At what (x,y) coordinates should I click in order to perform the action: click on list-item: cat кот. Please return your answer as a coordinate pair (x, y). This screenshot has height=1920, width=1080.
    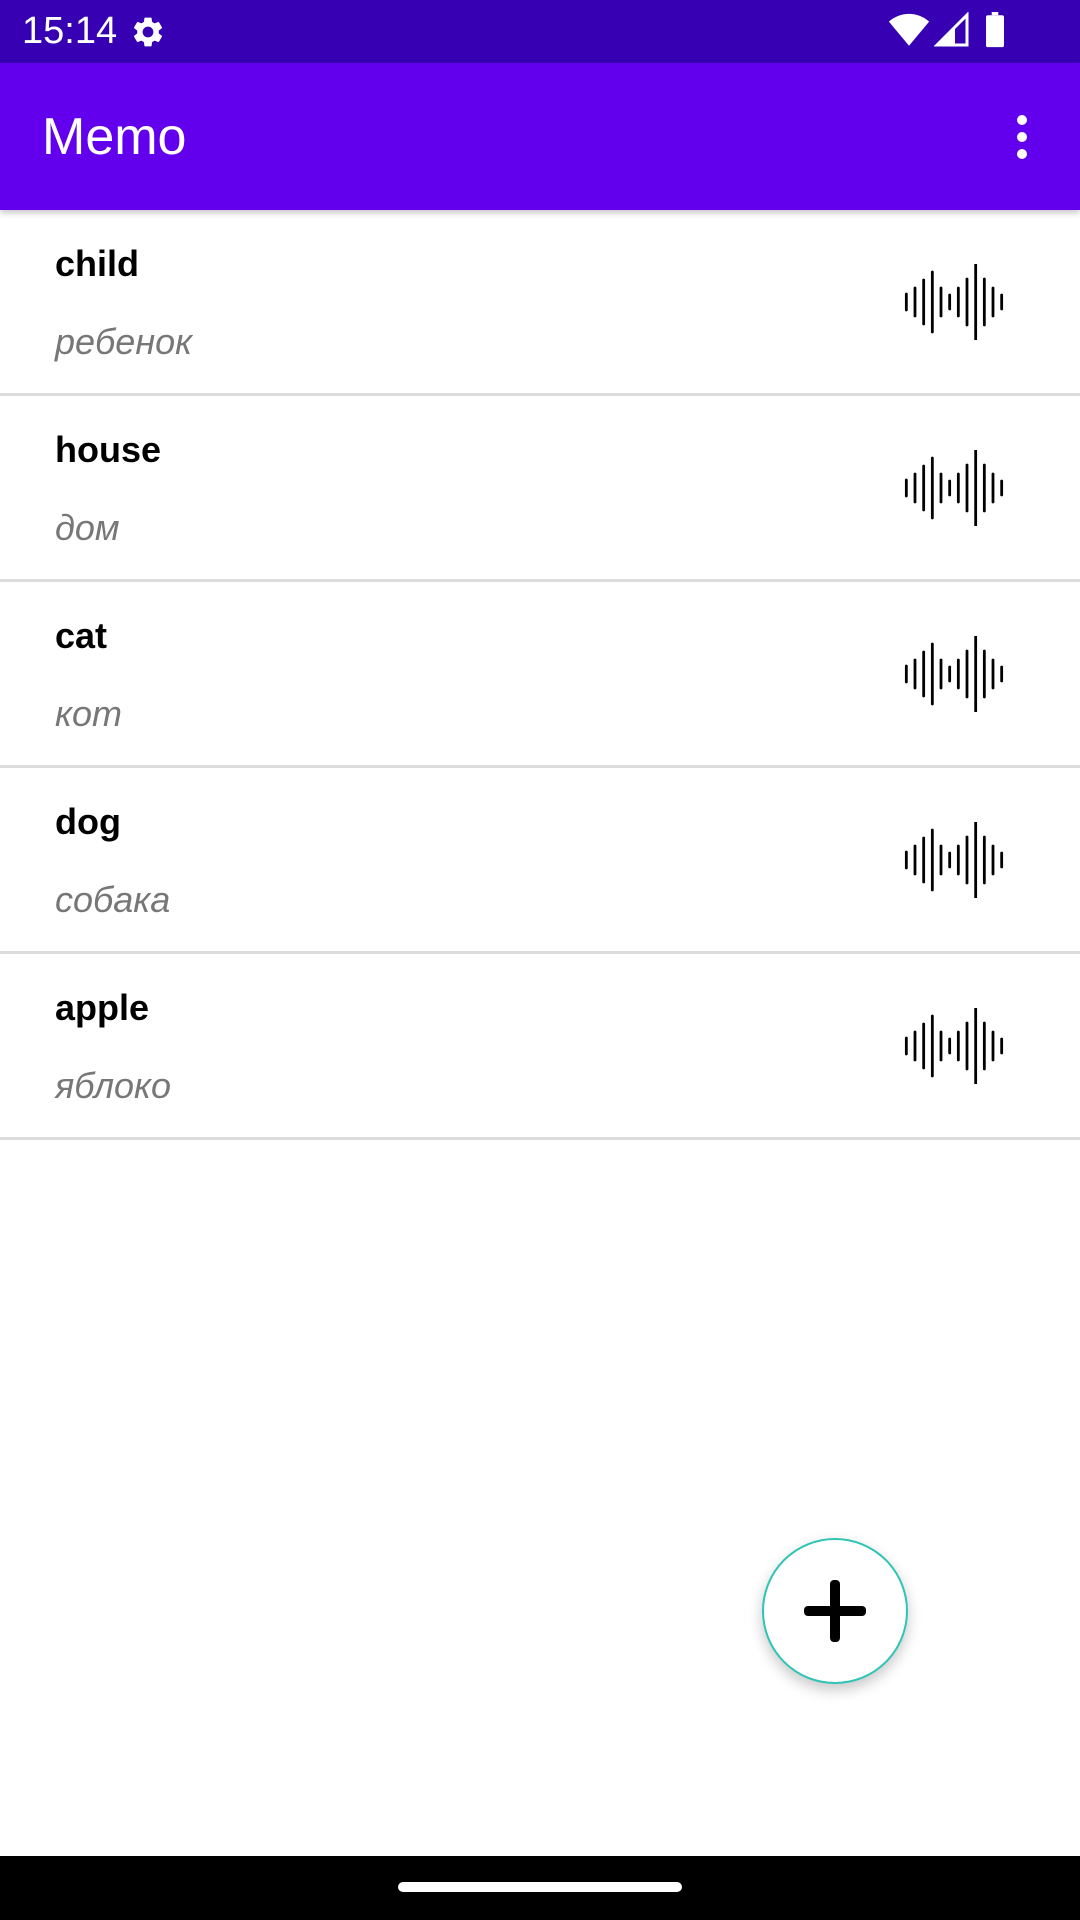
    Looking at the image, I should click on (540, 675).